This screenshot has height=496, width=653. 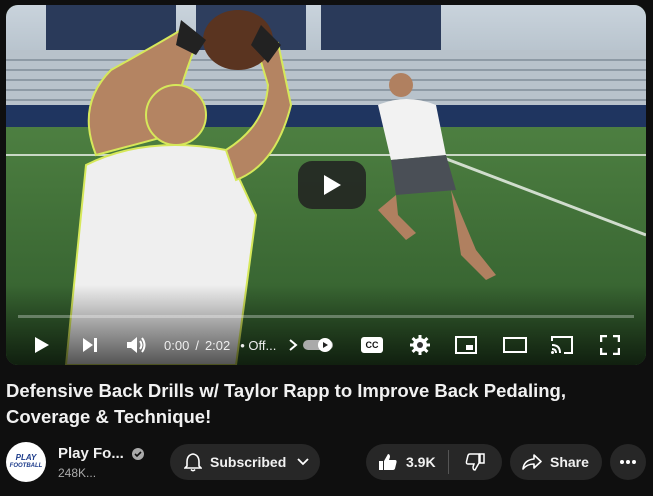 I want to click on cast-button, so click(x=562, y=345).